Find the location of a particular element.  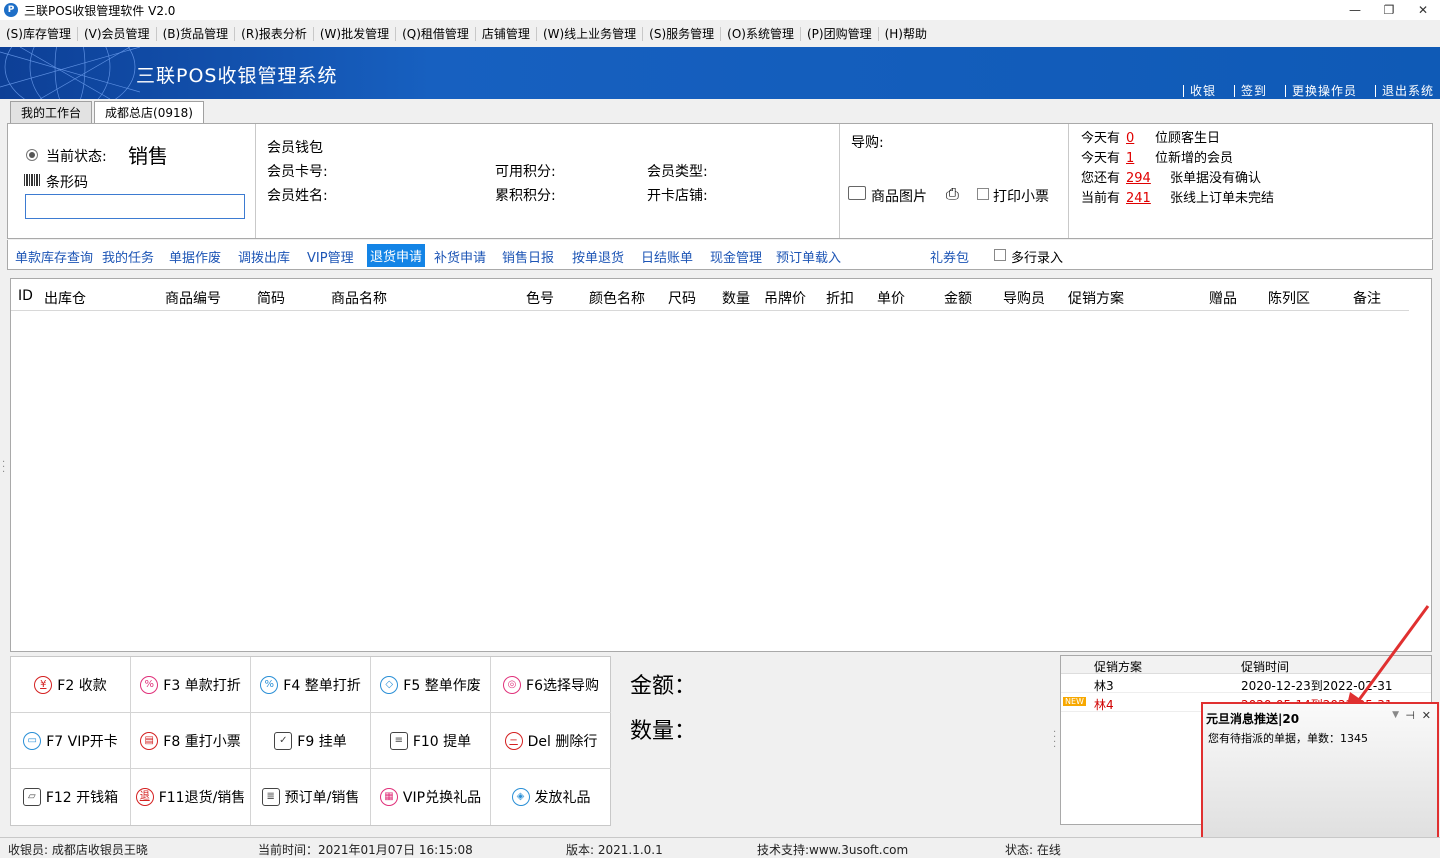

col-gift: 赠品 is located at coordinates (1223, 298).